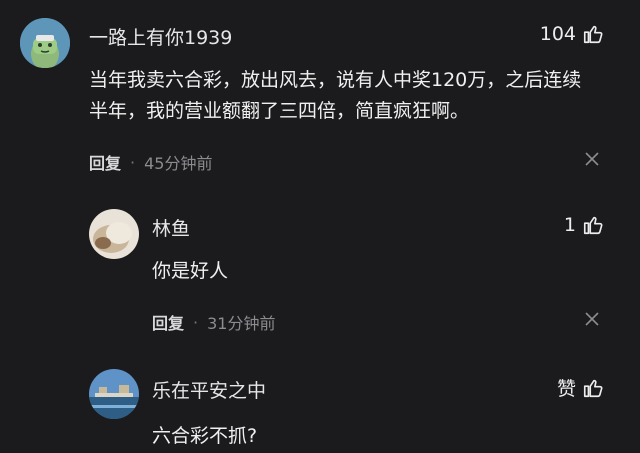  Describe the element at coordinates (557, 34) in the screenshot. I see `like-count: 104` at that location.